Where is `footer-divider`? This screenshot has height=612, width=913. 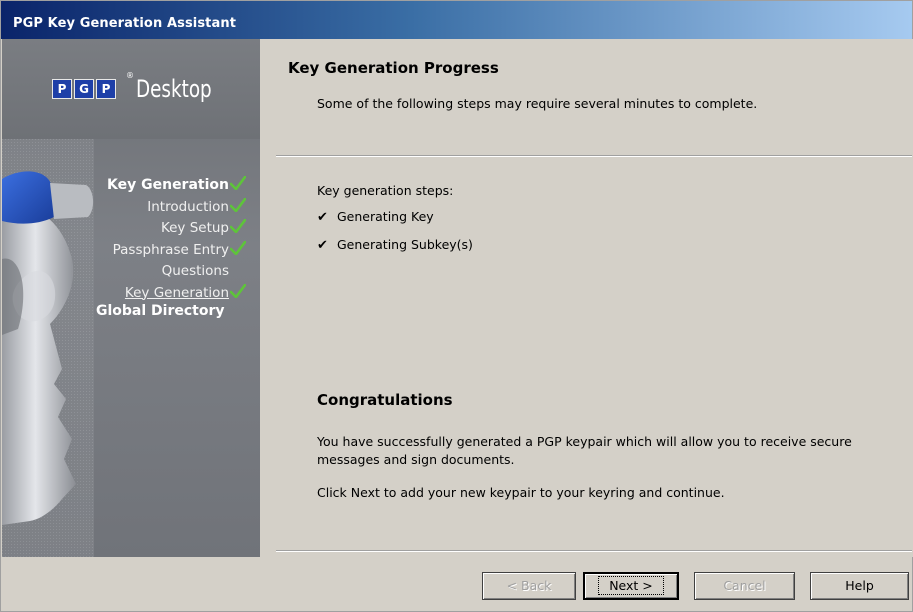
footer-divider is located at coordinates (594, 551).